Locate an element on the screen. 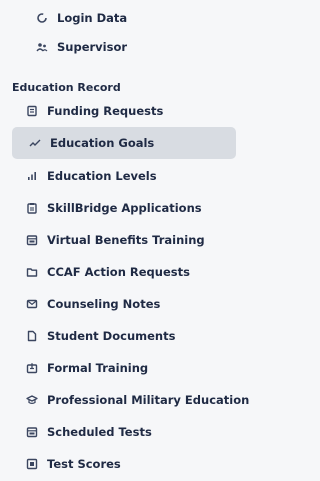  sidebar-item-login-data: Login Data is located at coordinates (122, 18).